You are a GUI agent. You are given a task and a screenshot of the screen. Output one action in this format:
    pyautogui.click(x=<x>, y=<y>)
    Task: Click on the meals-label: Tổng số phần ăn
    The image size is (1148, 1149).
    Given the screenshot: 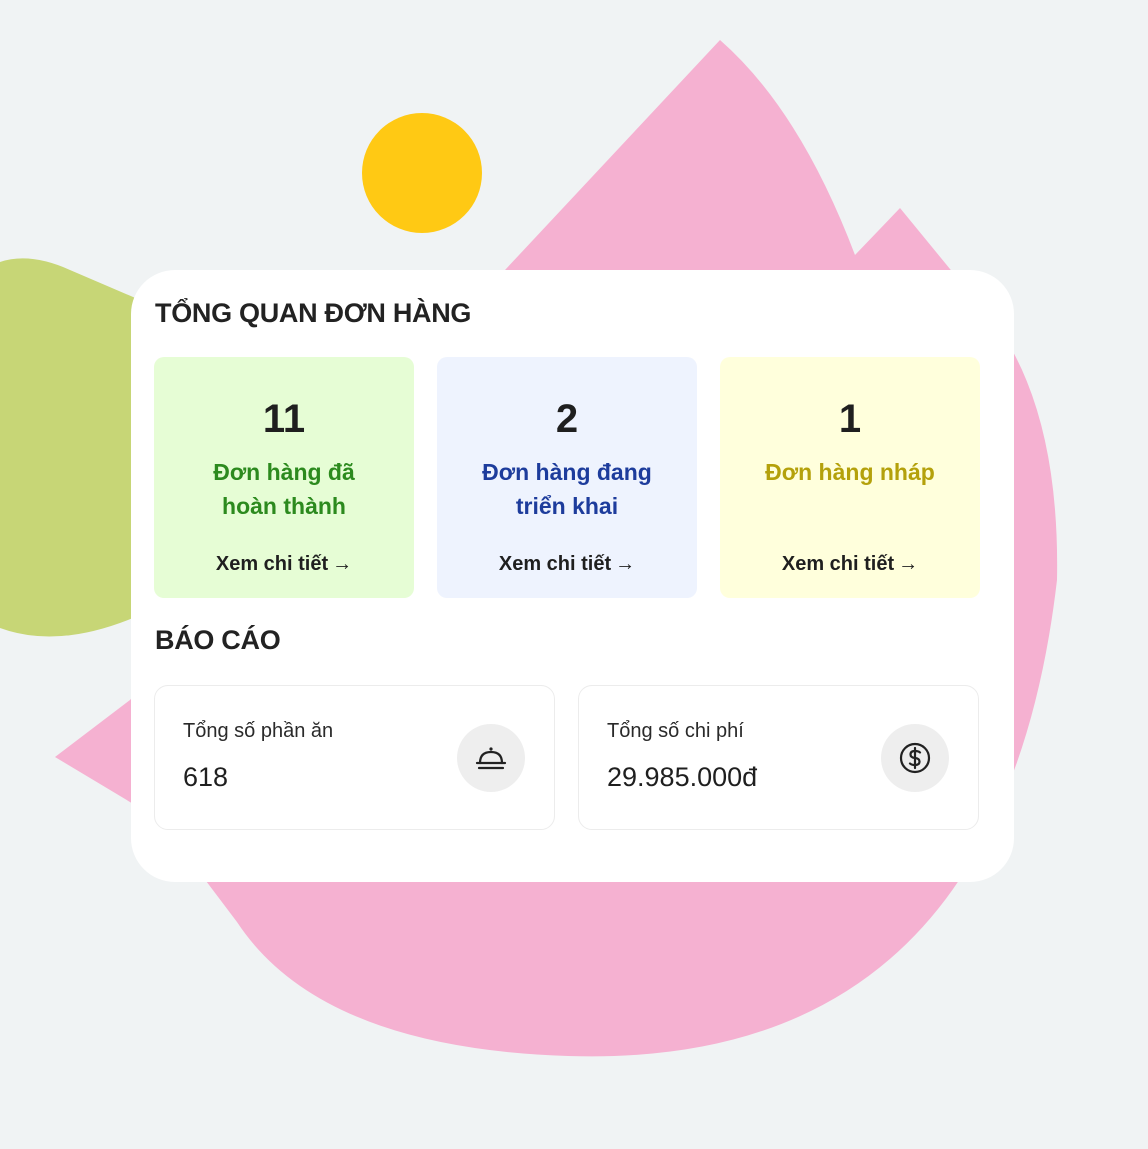 What is the action you would take?
    pyautogui.click(x=258, y=731)
    